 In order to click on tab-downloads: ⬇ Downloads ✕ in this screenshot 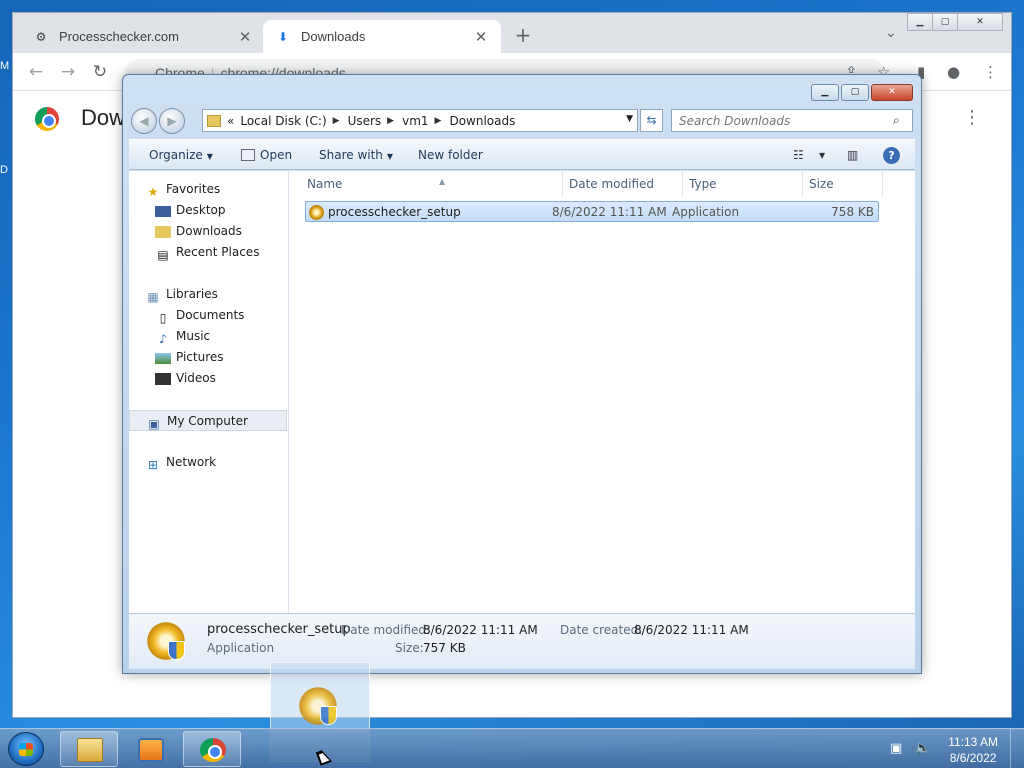, I will do `click(382, 36)`.